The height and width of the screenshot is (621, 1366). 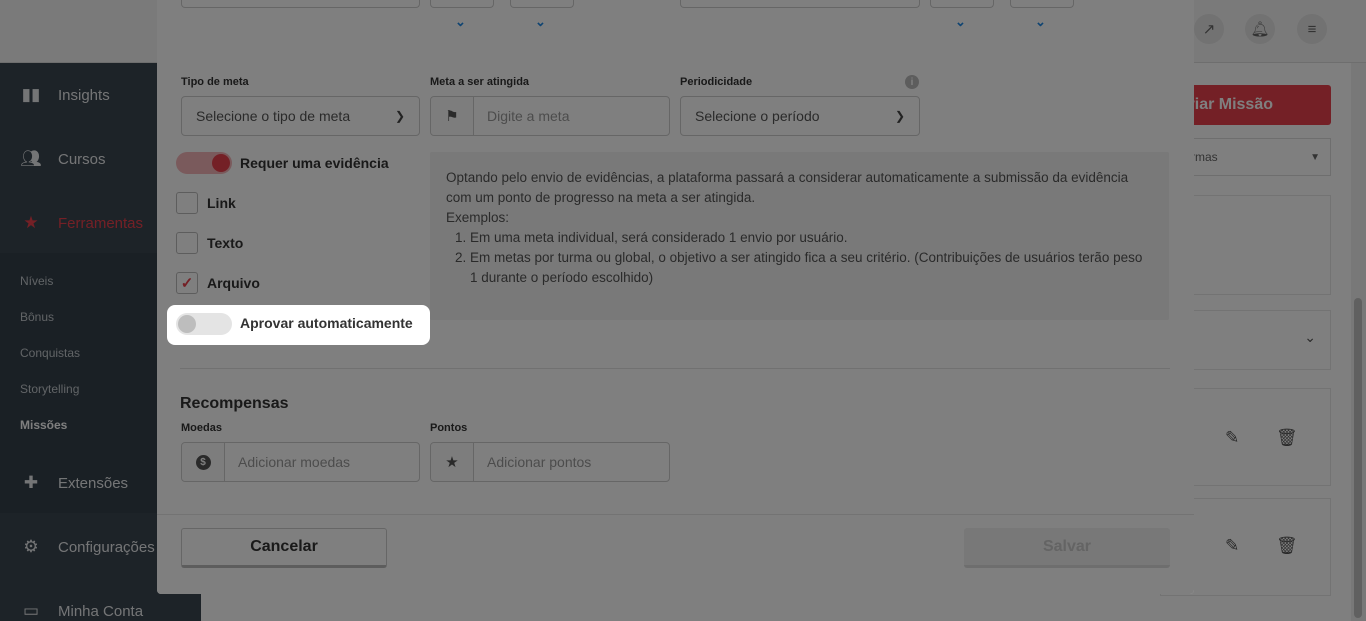 What do you see at coordinates (187, 324) in the screenshot?
I see `toggle-knob` at bounding box center [187, 324].